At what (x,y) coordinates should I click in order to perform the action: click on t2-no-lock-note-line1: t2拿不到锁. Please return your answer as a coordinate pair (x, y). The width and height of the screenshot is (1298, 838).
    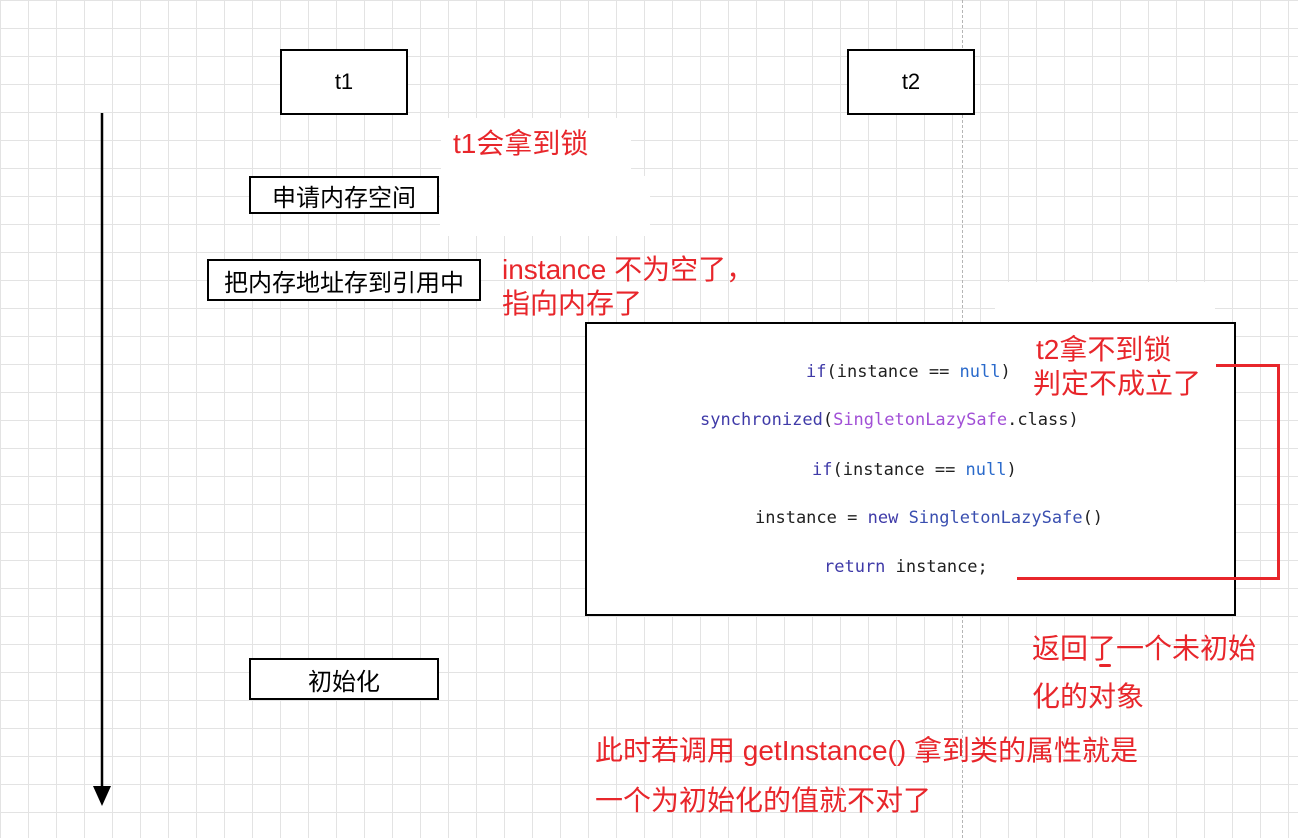
    Looking at the image, I should click on (1104, 349).